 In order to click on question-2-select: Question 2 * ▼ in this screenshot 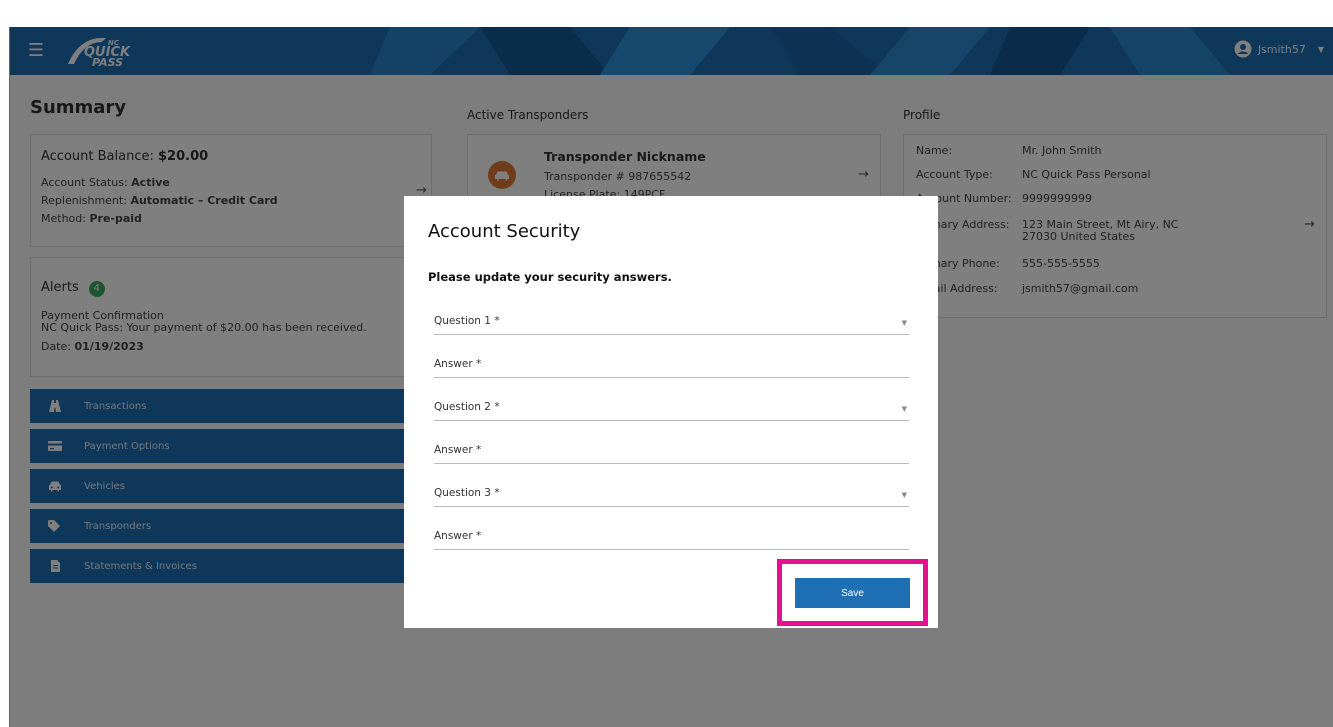, I will do `click(671, 409)`.